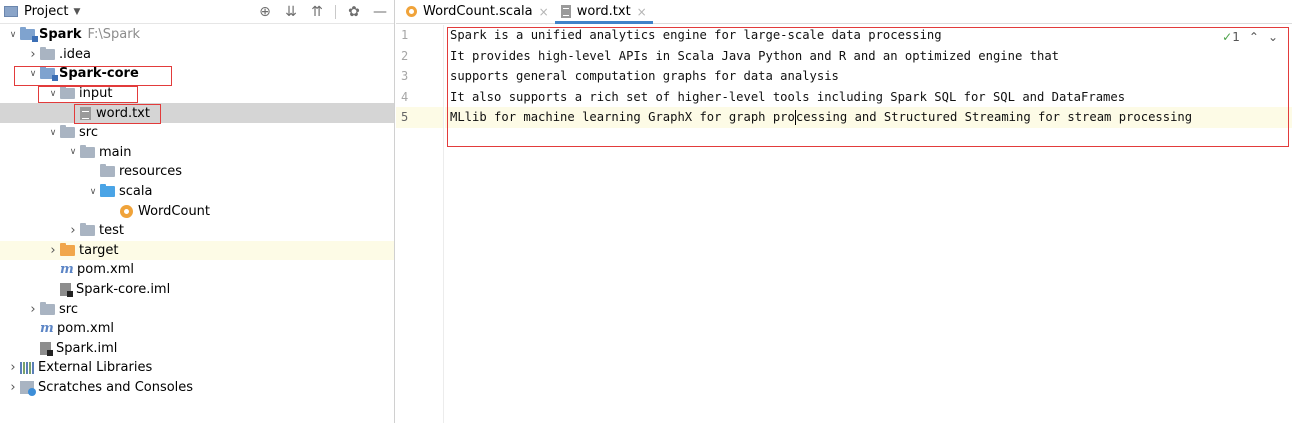 The image size is (1292, 423). Describe the element at coordinates (95, 368) in the screenshot. I see `tree-item-label: External Libraries` at that location.